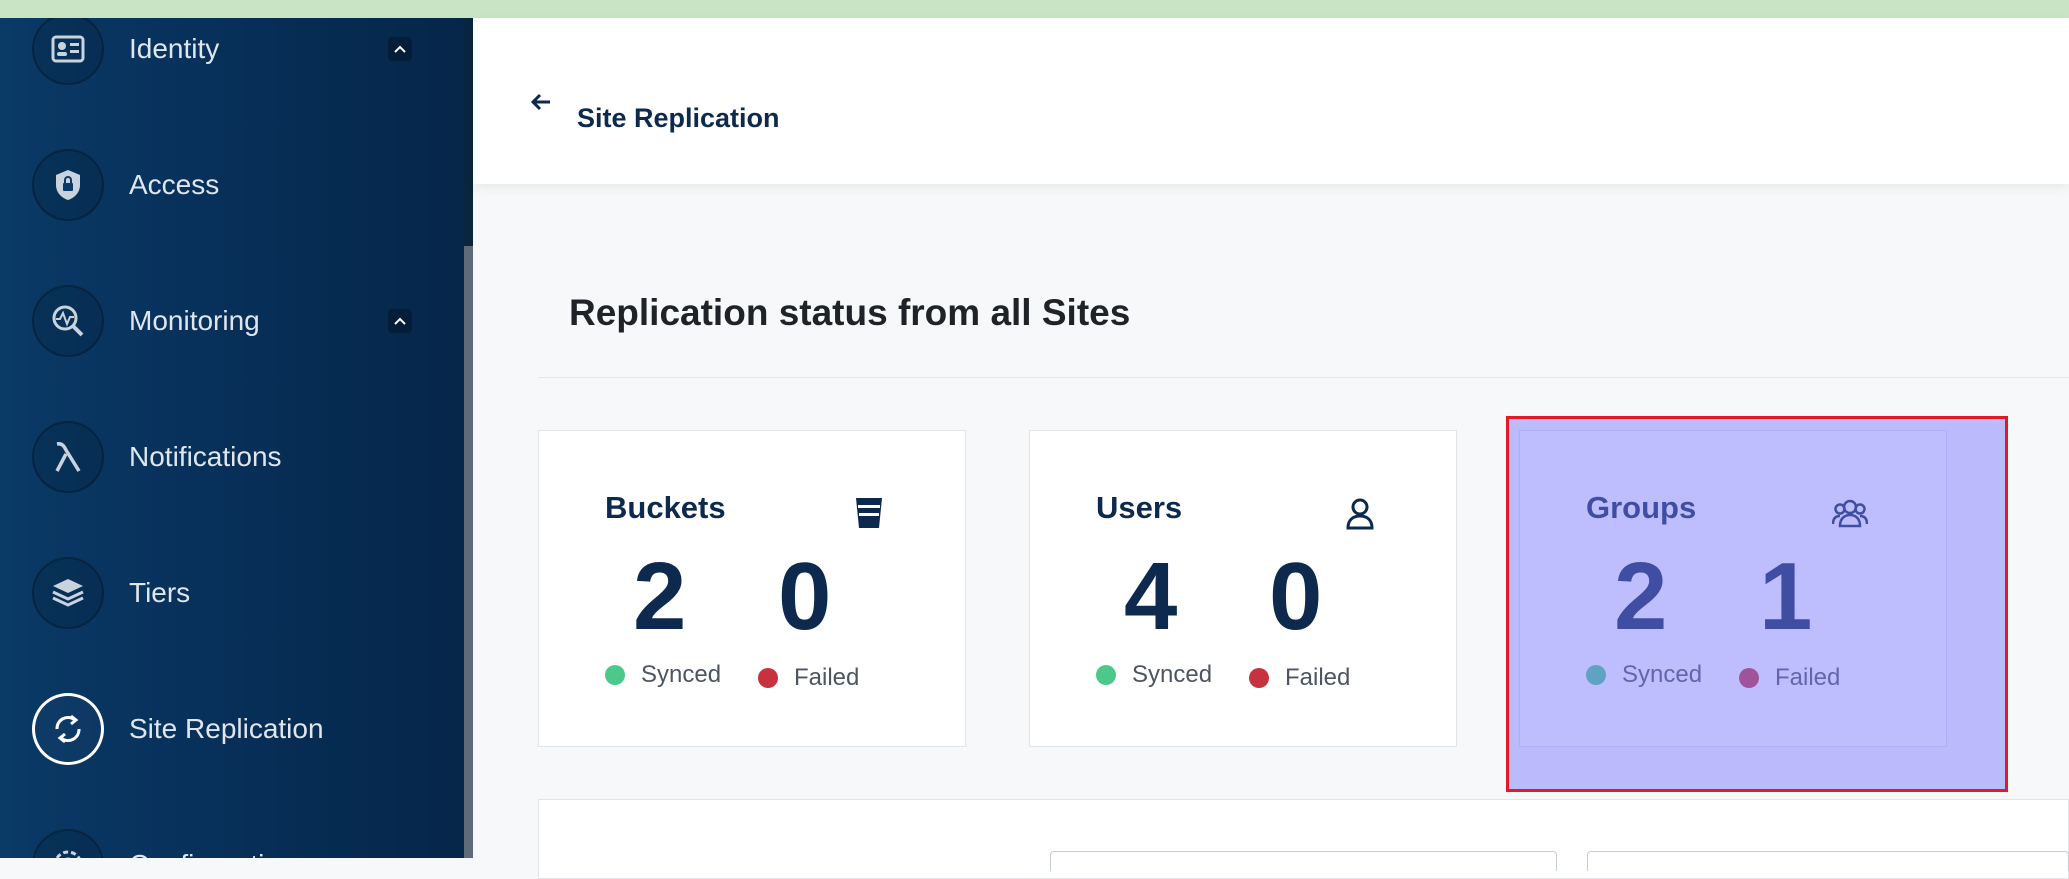 The width and height of the screenshot is (2069, 879). Describe the element at coordinates (850, 312) in the screenshot. I see `section-title: Replication status from all Sites` at that location.